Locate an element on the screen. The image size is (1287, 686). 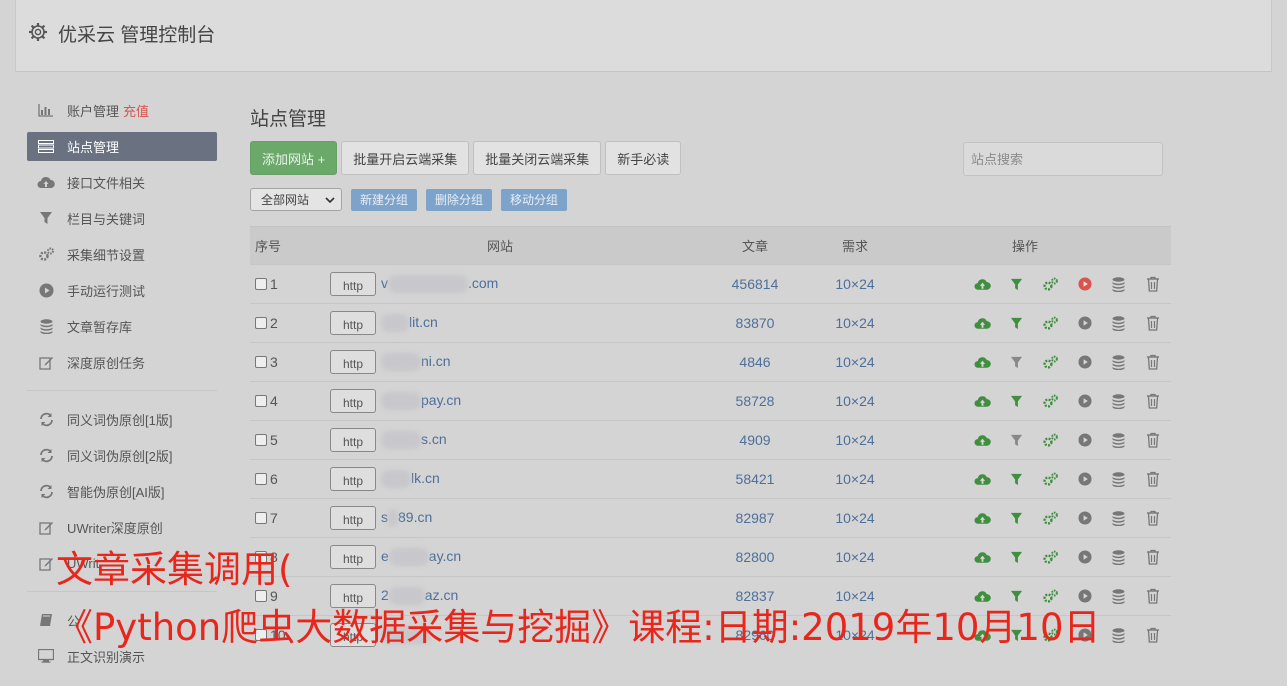
site-url-link: s.cn is located at coordinates (414, 440).